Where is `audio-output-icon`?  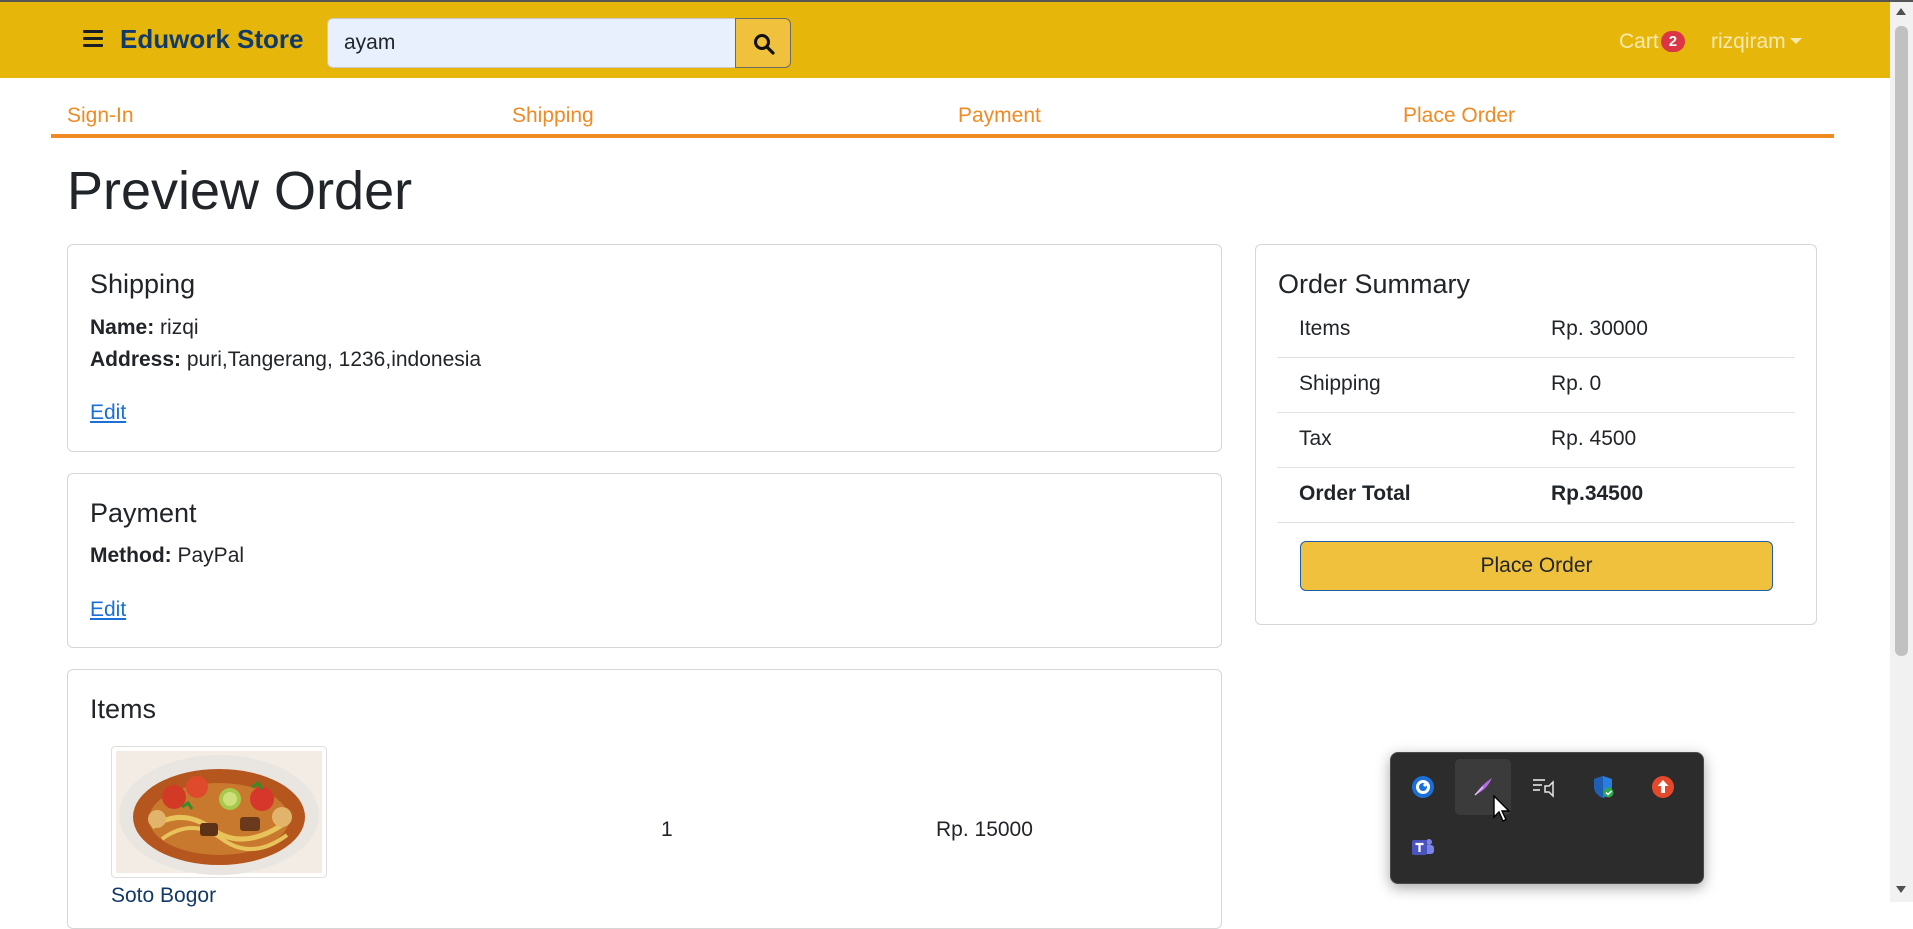
audio-output-icon is located at coordinates (1543, 787).